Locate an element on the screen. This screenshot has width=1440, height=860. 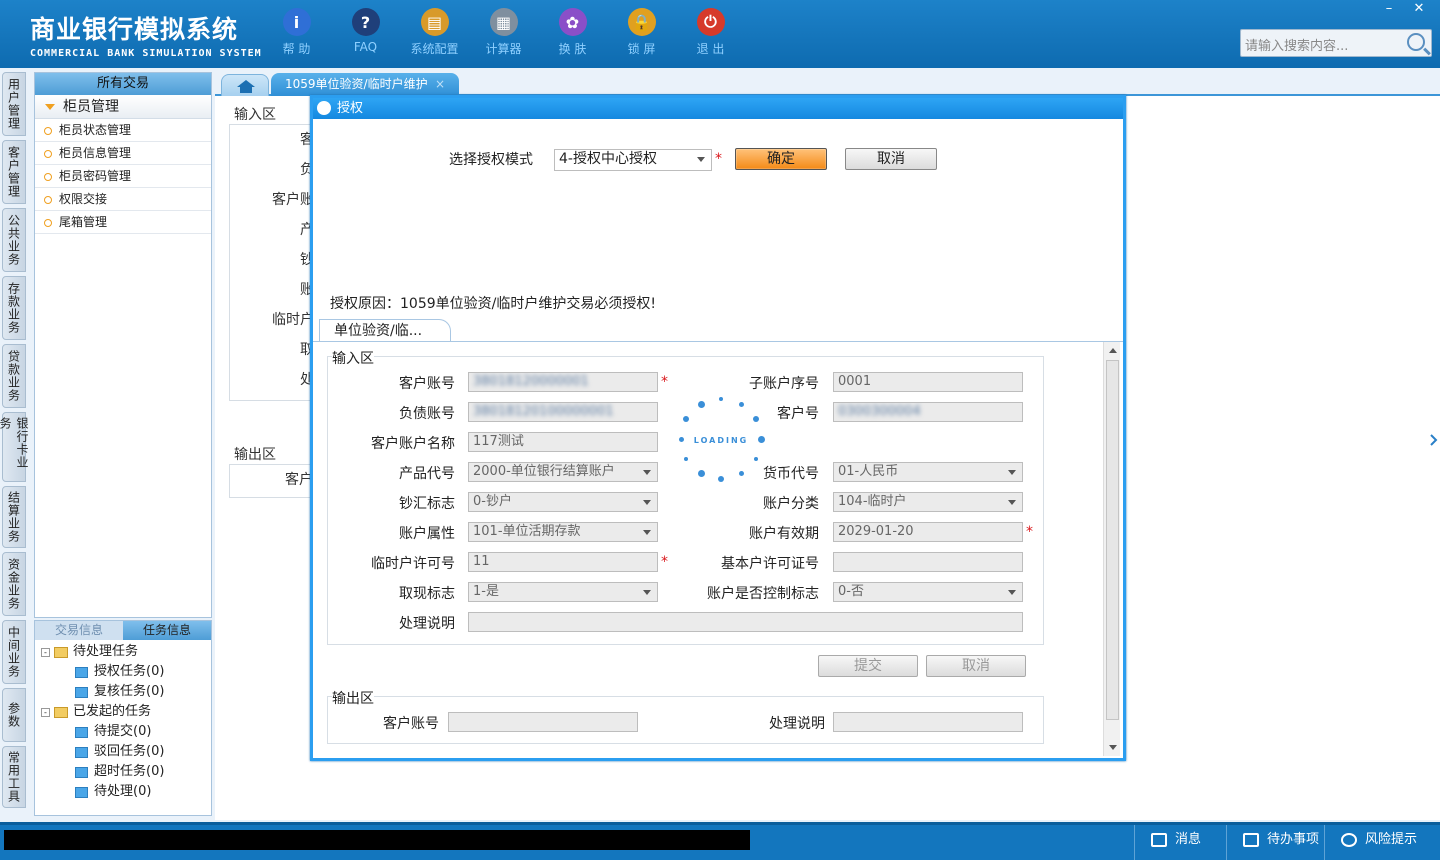
withdraw-select: 1-是 is located at coordinates (563, 592).